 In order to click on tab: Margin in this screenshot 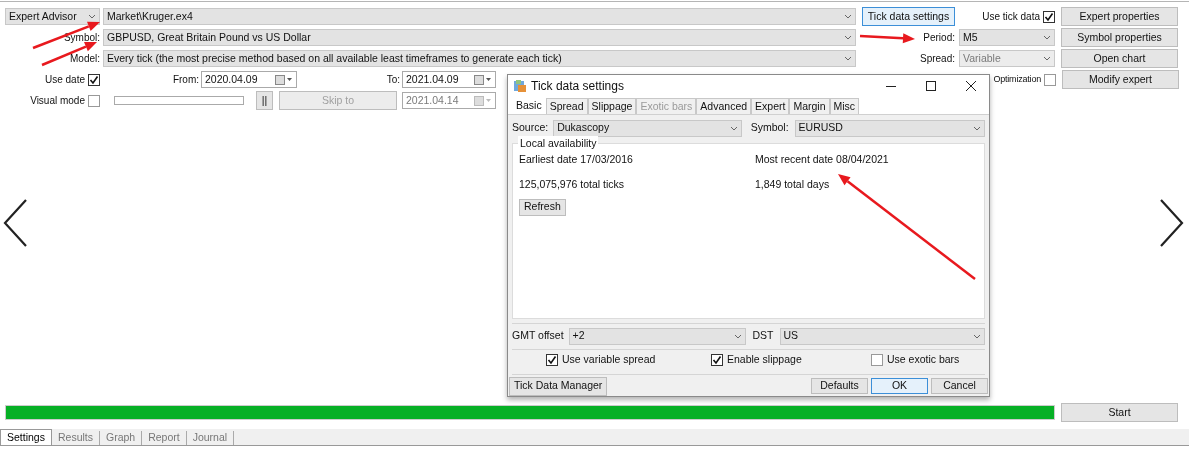, I will do `click(809, 106)`.